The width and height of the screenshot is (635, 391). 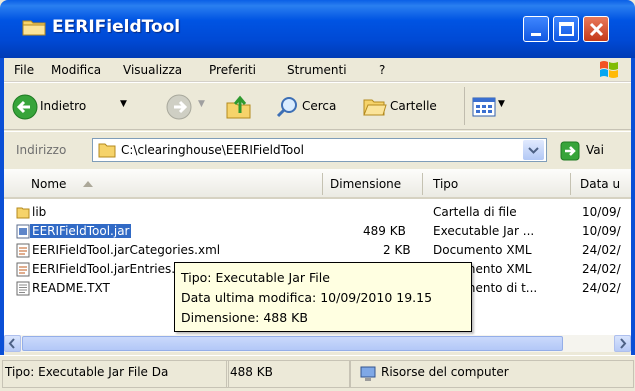 I want to click on folders-button: Cartelle, so click(x=408, y=107).